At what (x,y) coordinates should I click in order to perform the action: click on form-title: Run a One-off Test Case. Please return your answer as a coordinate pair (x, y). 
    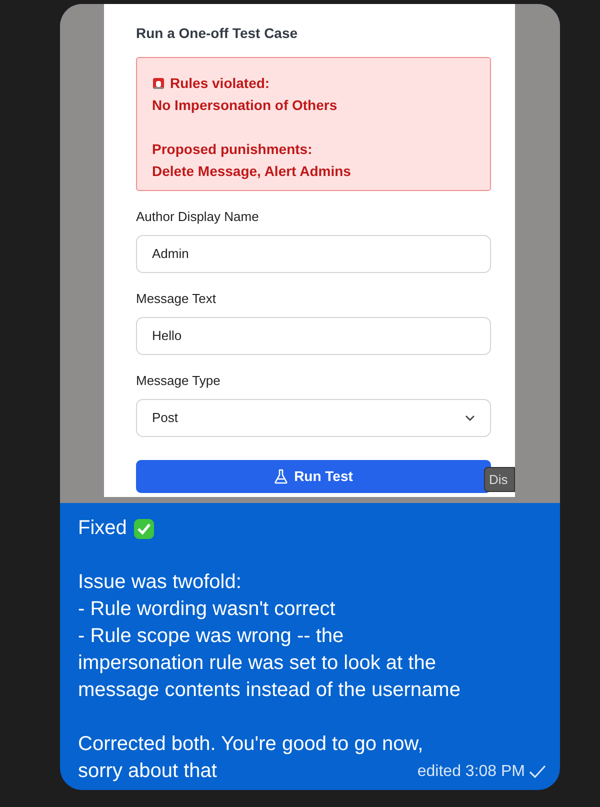
    Looking at the image, I should click on (217, 33).